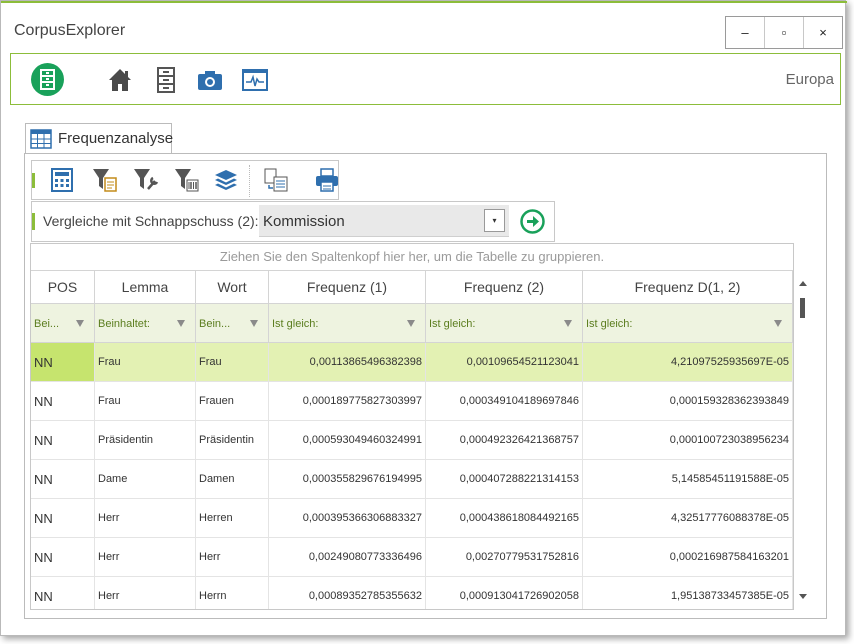 This screenshot has width=854, height=644. Describe the element at coordinates (688, 287) in the screenshot. I see `column-header-frequenz-d: Frequenz D(1, 2)` at that location.